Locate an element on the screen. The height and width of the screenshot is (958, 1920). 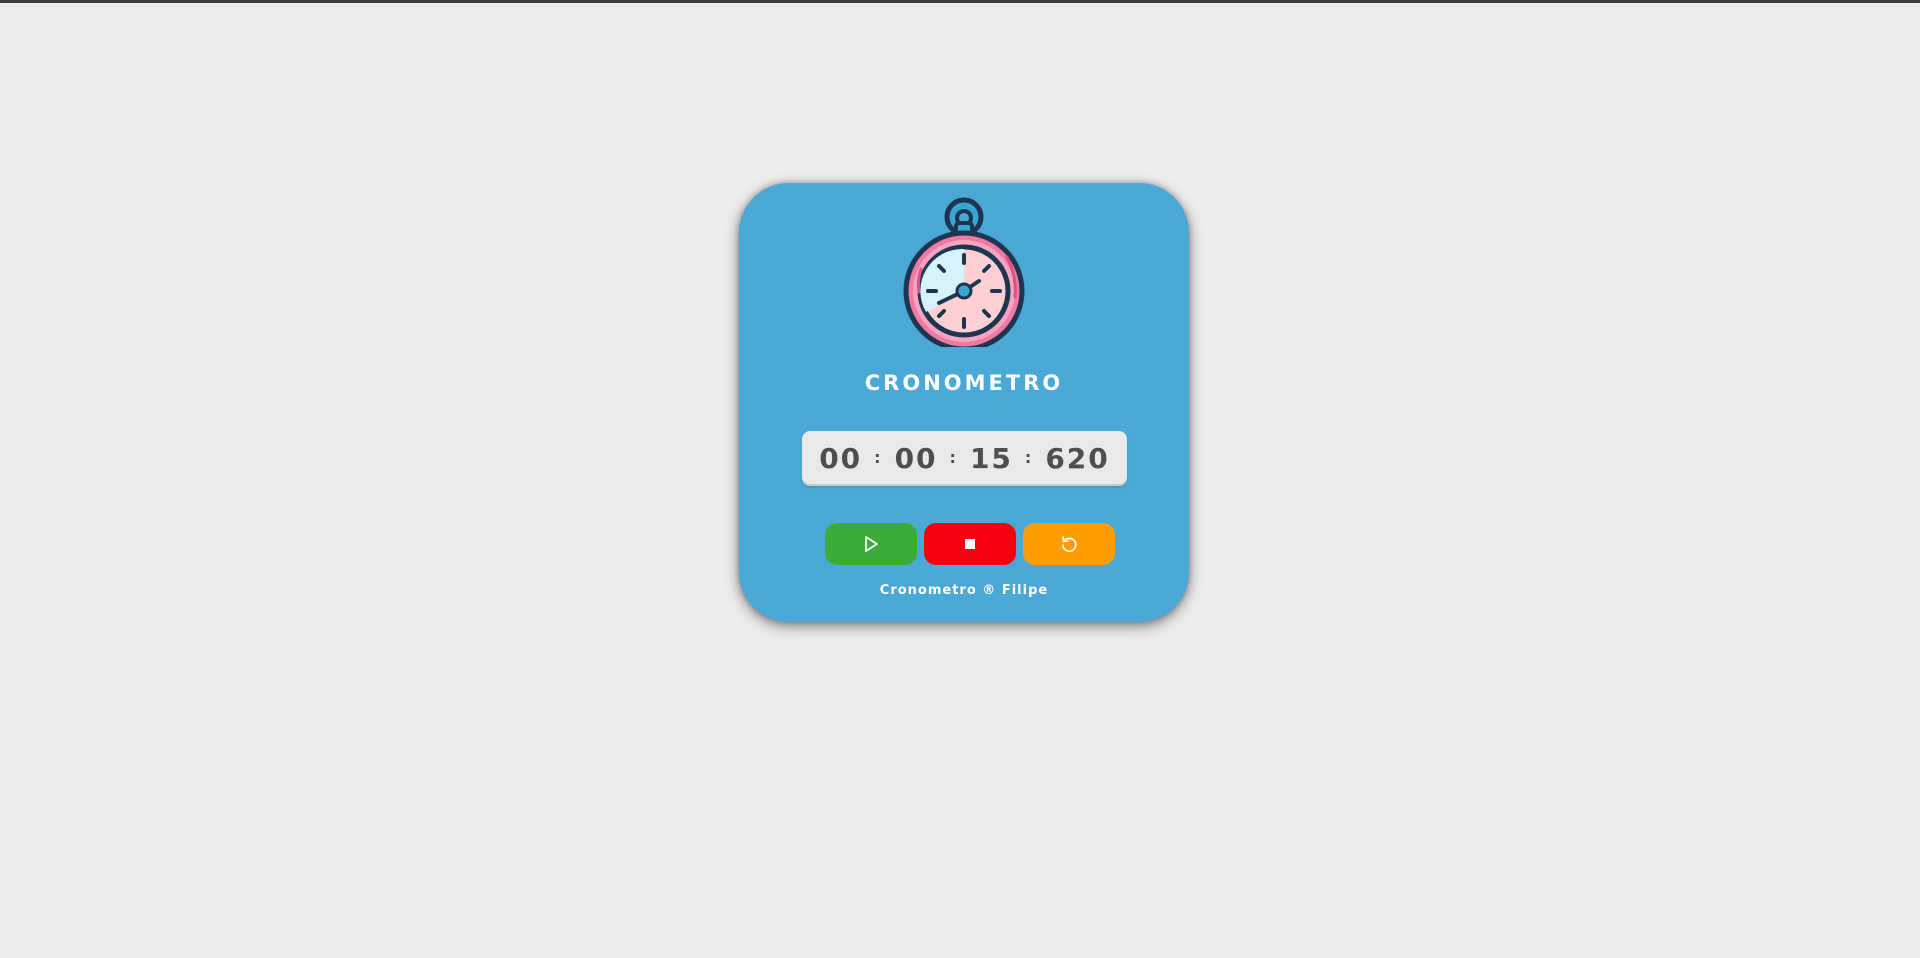
app-title: CRONOMETRO is located at coordinates (964, 383).